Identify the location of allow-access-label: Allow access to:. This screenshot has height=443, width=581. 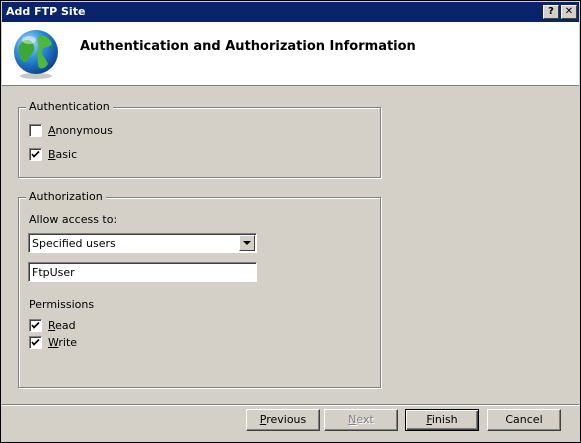
(73, 219).